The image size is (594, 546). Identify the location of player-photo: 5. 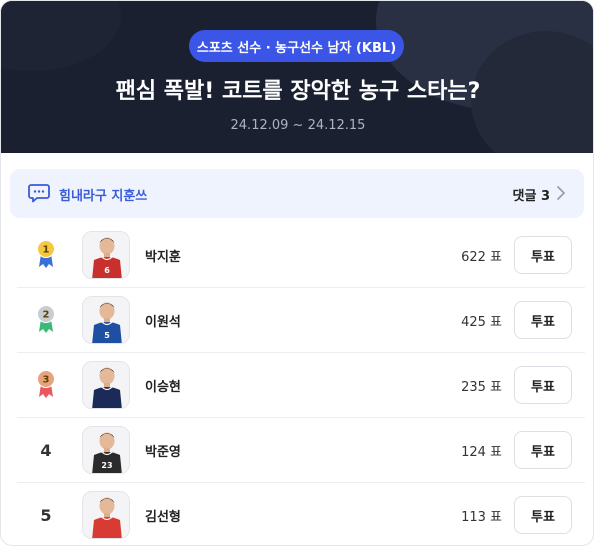
(106, 320).